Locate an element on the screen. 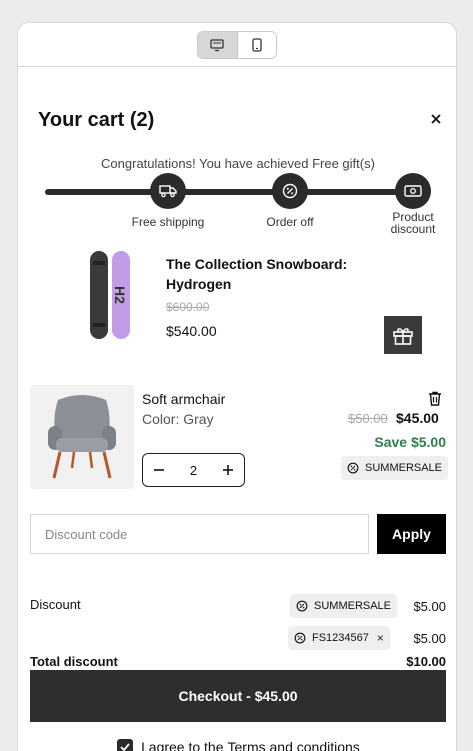  gift-icon is located at coordinates (403, 336).